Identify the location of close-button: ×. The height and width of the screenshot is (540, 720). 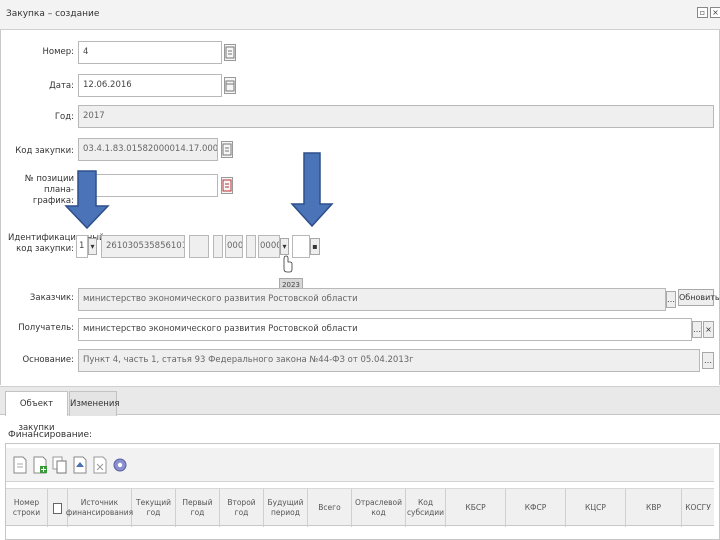
(715, 12).